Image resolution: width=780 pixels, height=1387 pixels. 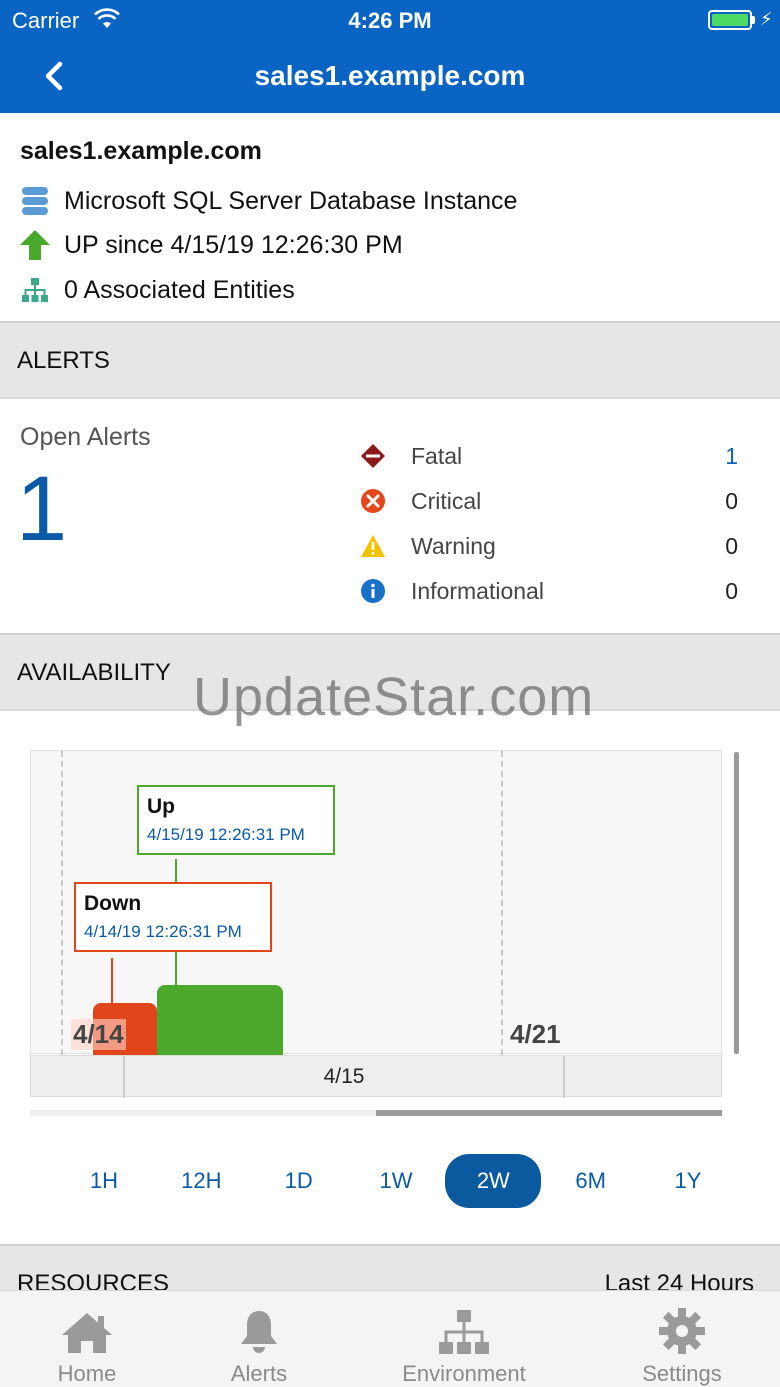 I want to click on tooltip-state: Down, so click(x=113, y=903).